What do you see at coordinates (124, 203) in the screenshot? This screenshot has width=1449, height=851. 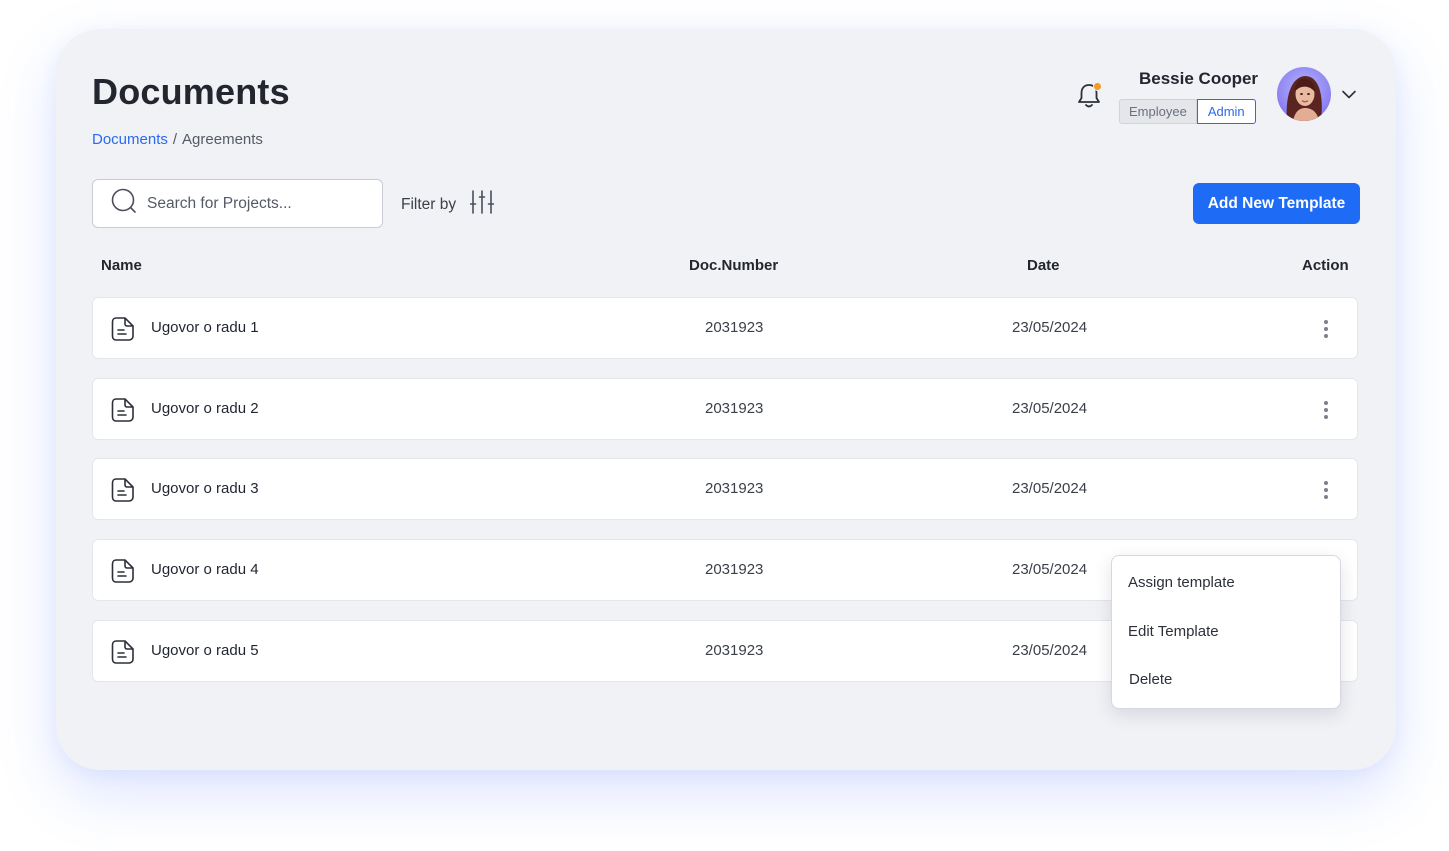 I see `search-icon` at bounding box center [124, 203].